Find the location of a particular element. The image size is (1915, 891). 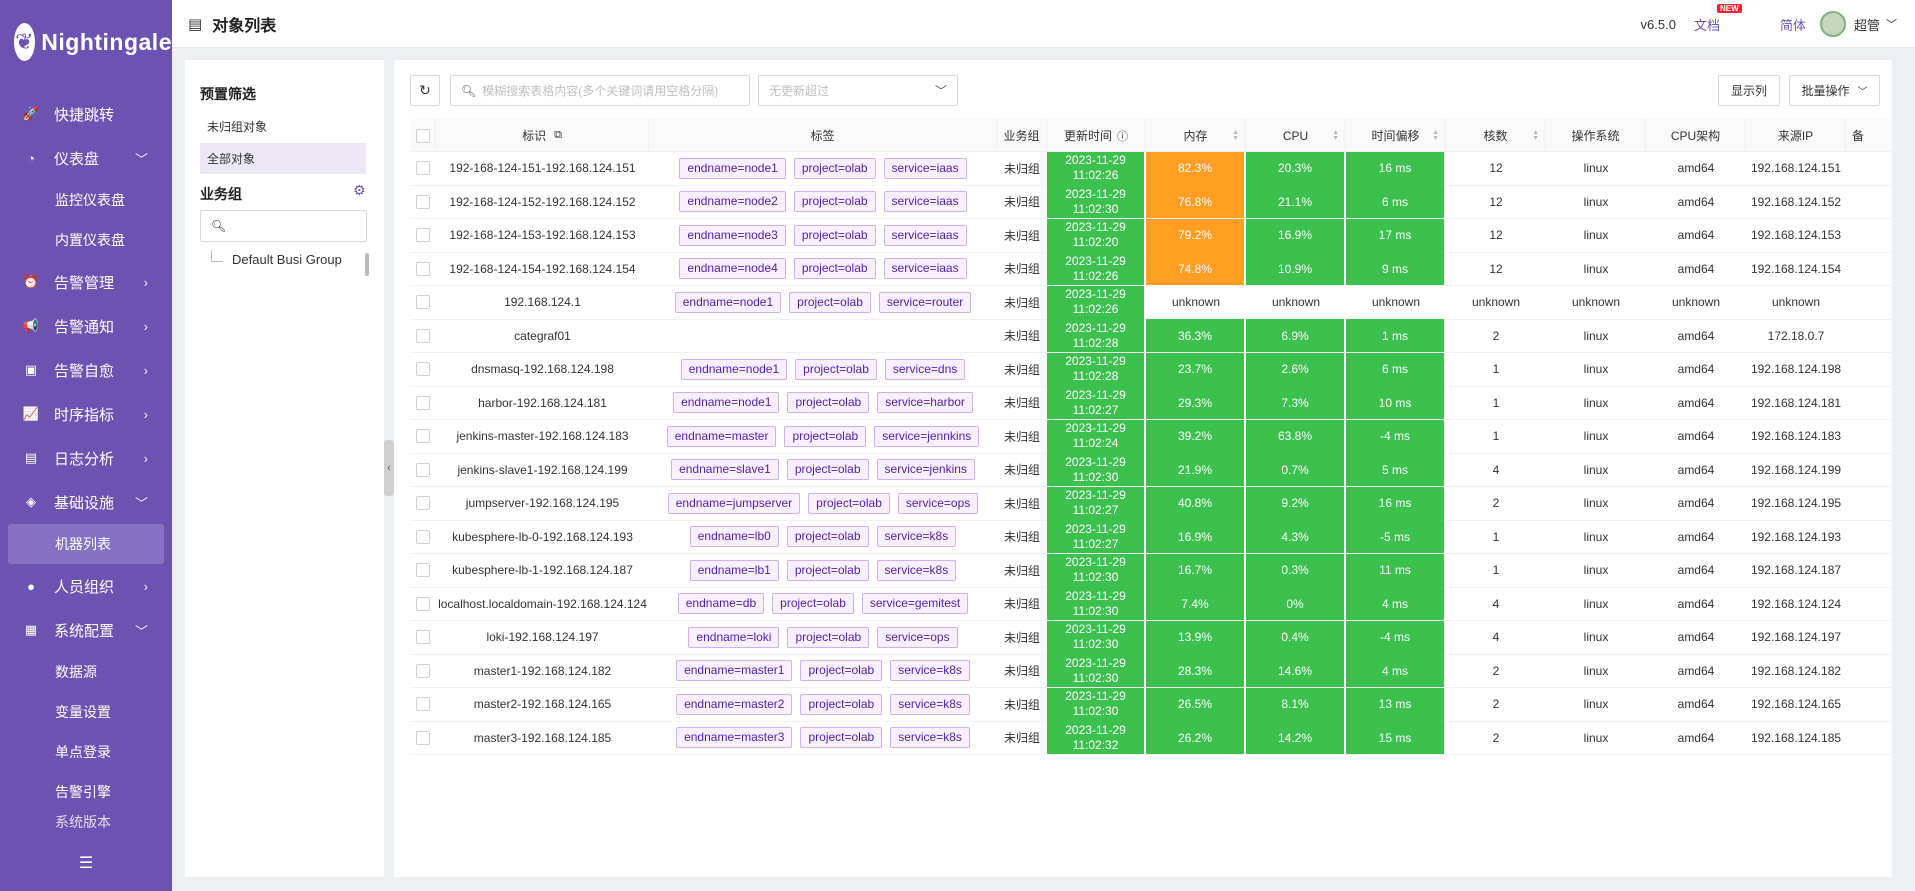

ident-text: categraf01 is located at coordinates (542, 336).